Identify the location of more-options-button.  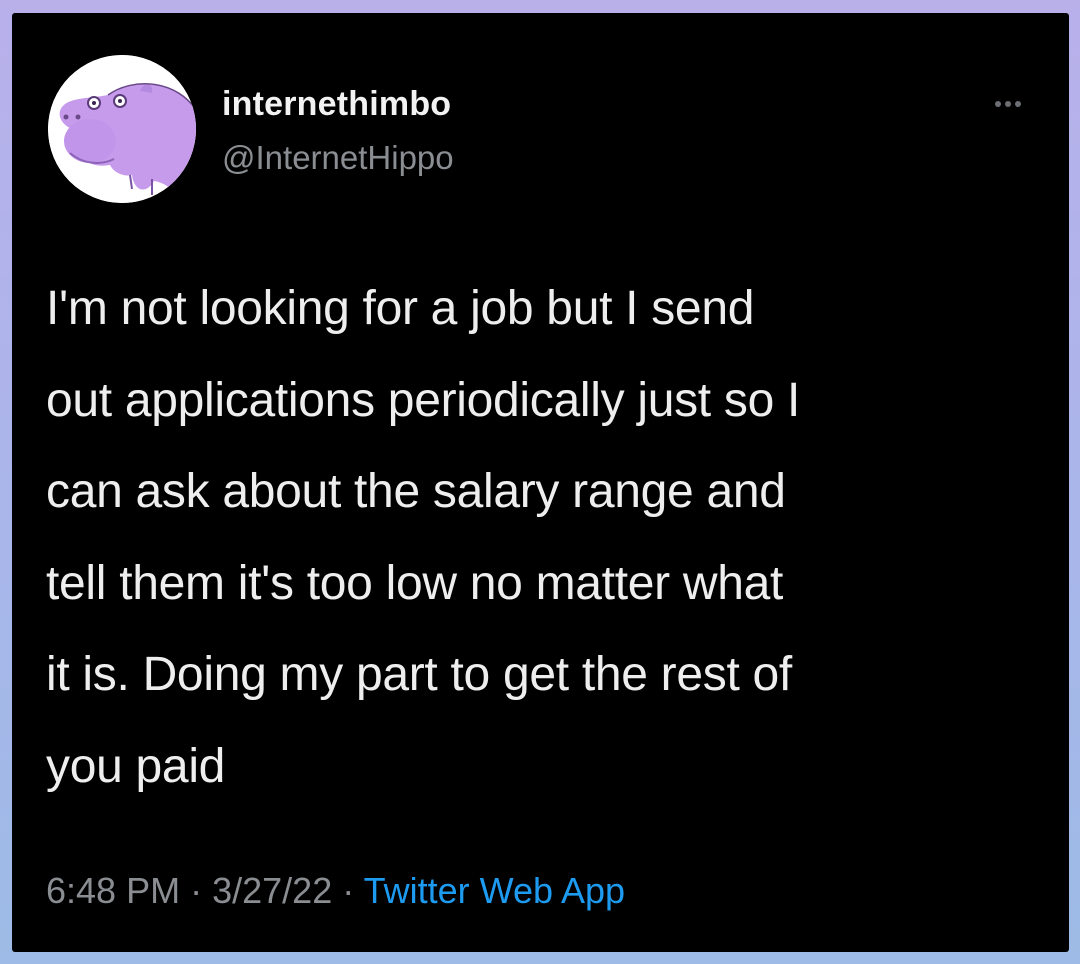
(1008, 104).